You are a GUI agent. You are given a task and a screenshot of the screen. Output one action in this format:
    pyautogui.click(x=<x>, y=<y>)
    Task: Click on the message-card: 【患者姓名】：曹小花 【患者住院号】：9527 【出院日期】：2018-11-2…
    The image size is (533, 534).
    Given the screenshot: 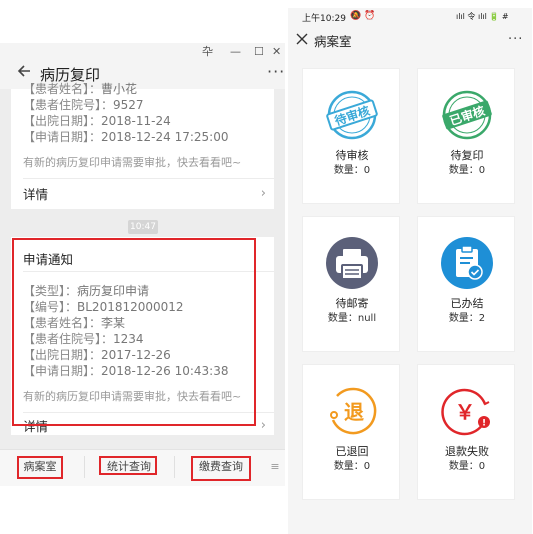 What is the action you would take?
    pyautogui.click(x=142, y=145)
    